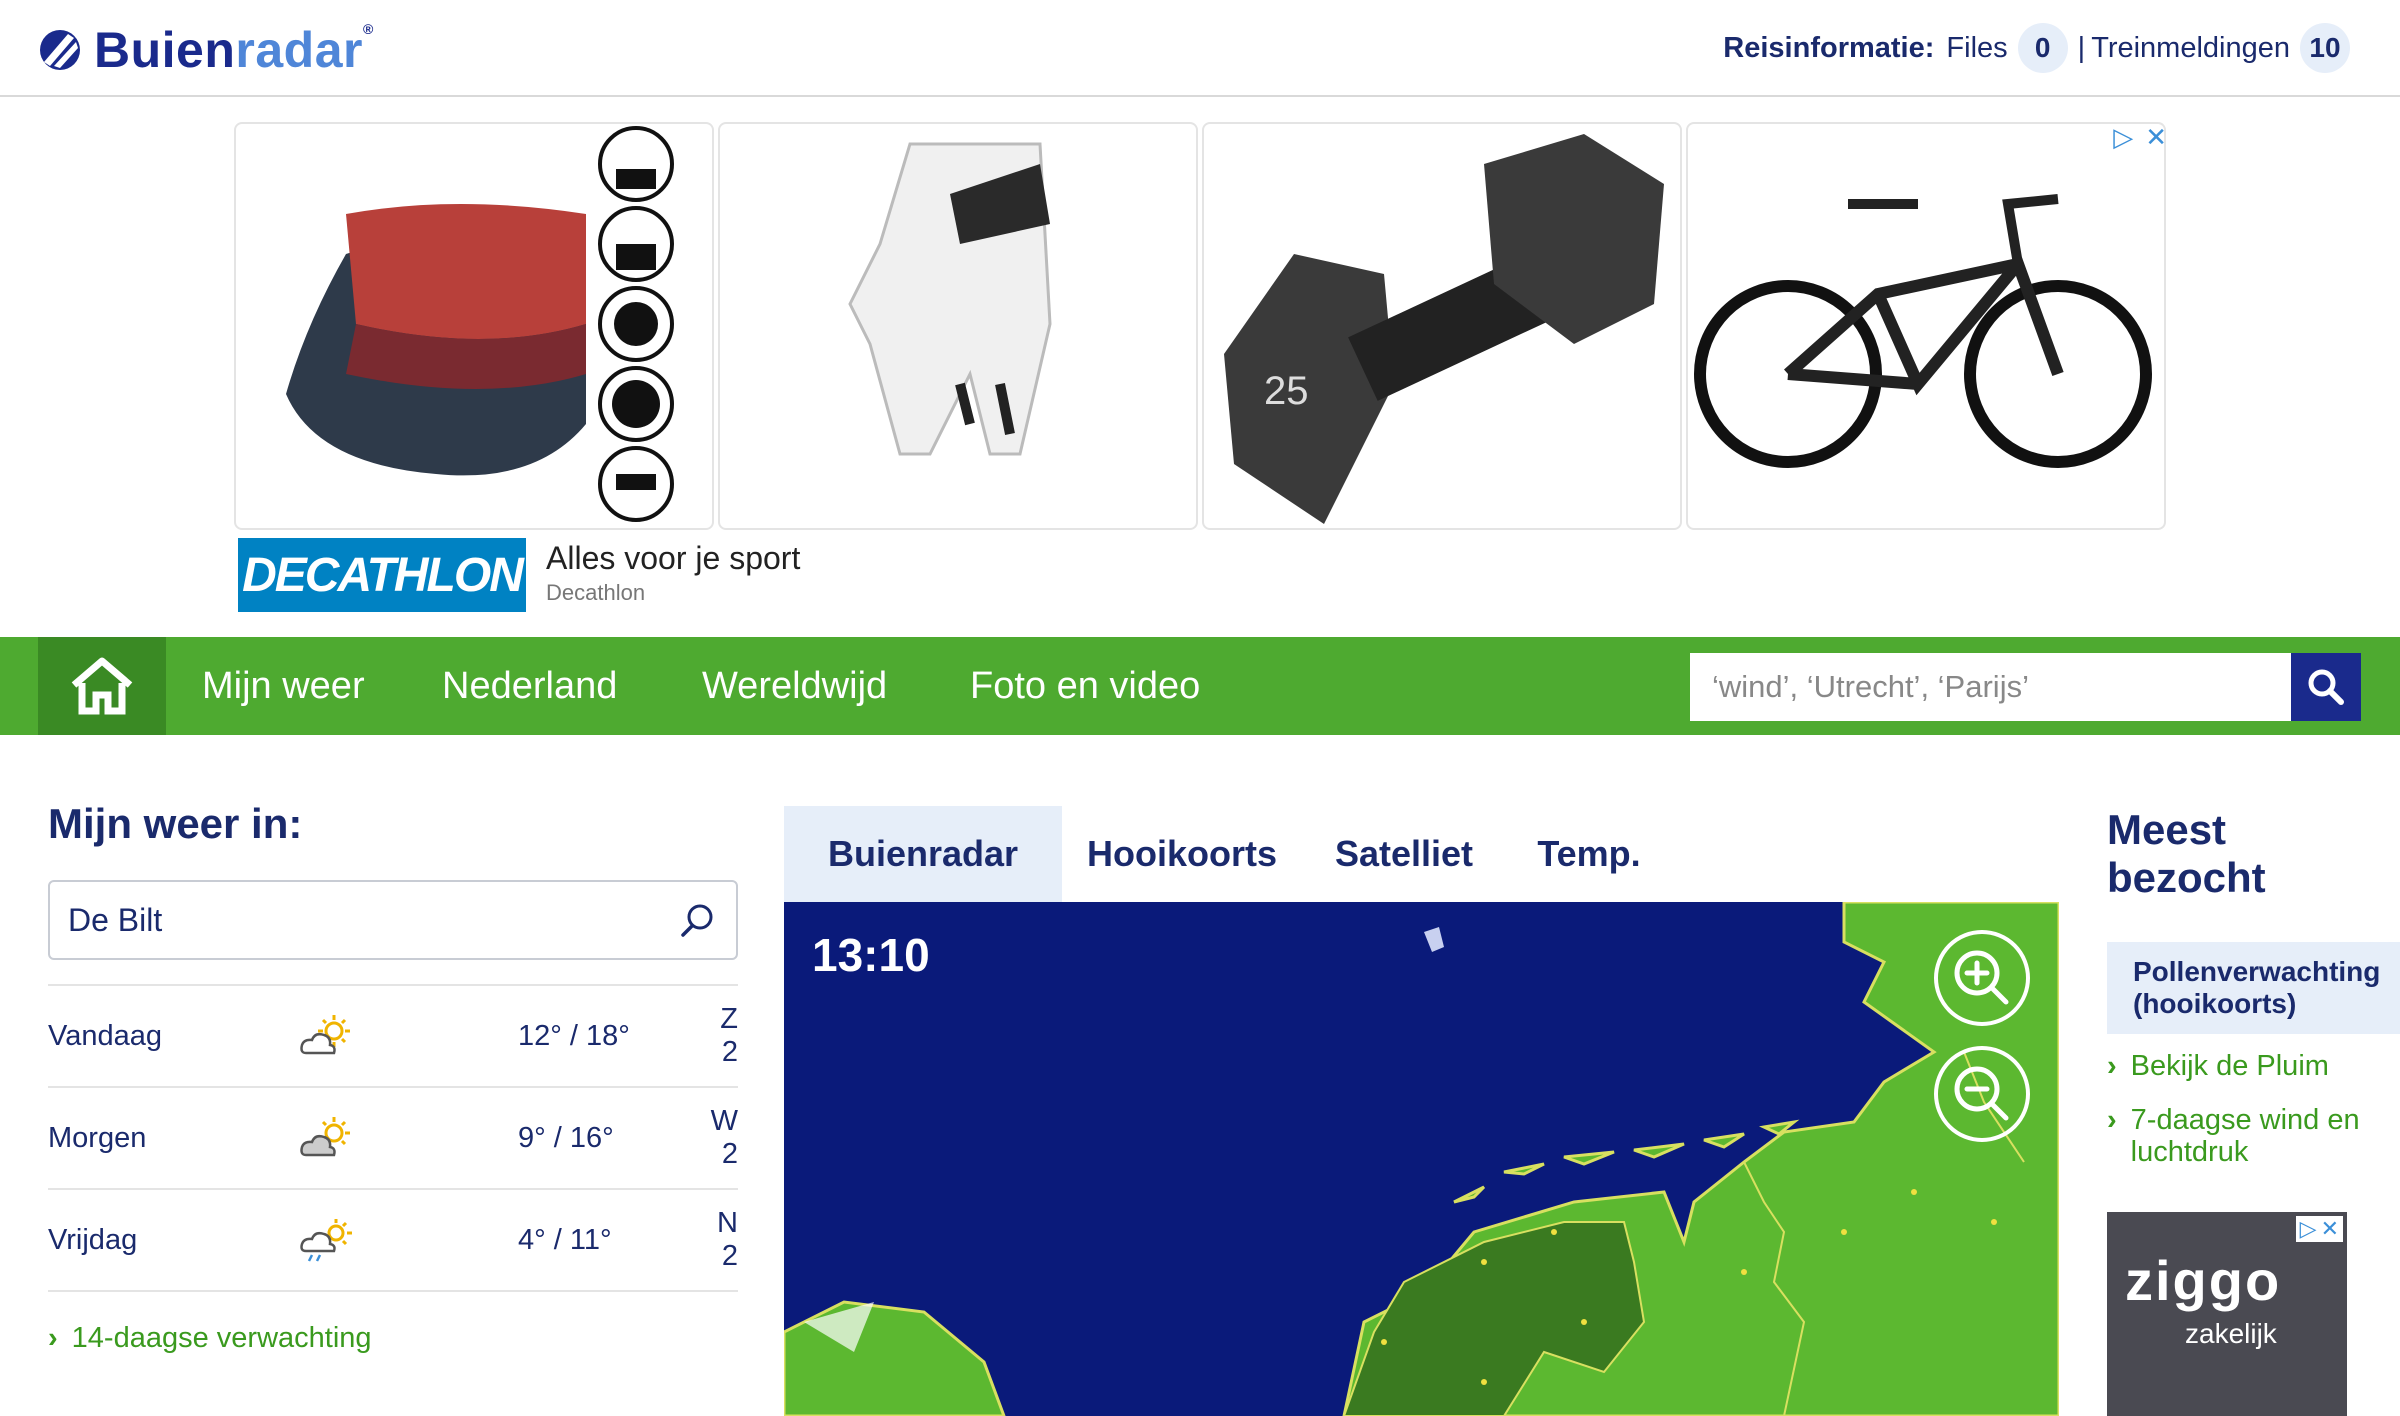 The height and width of the screenshot is (1416, 2400). Describe the element at coordinates (729, 1035) in the screenshot. I see `forecast-wind: Z 2` at that location.